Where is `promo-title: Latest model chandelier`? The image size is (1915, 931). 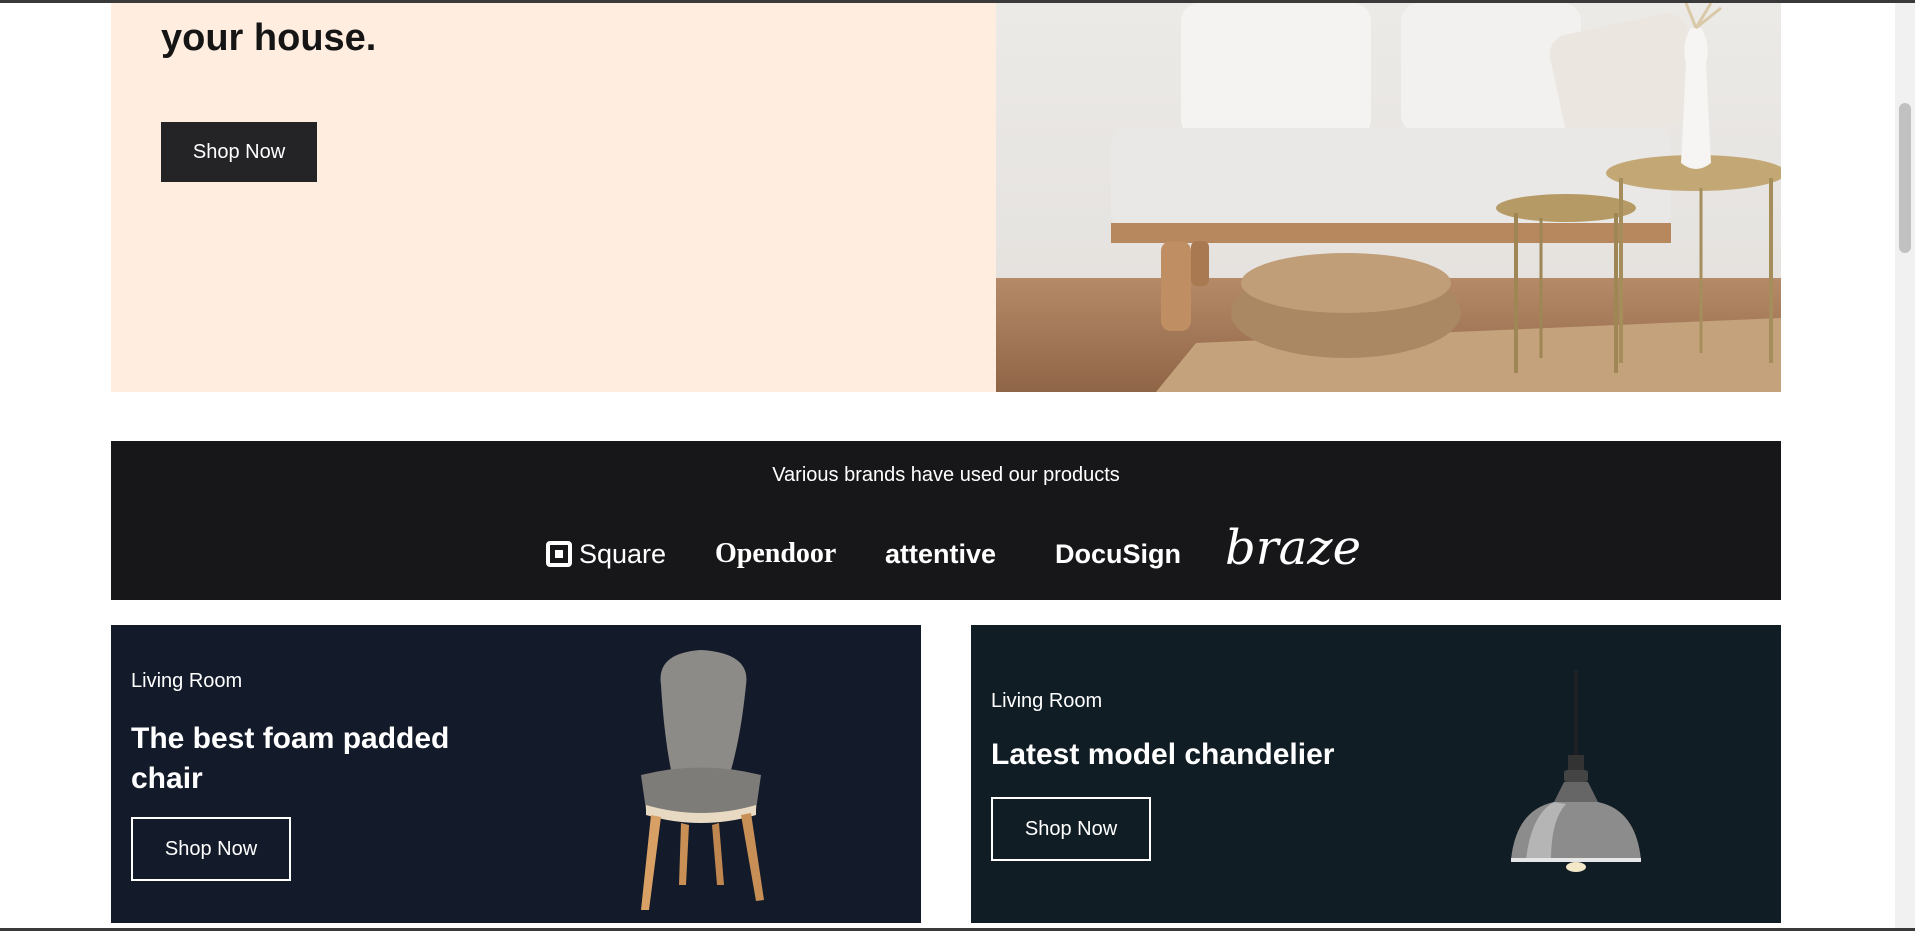
promo-title: Latest model chandelier is located at coordinates (1163, 754).